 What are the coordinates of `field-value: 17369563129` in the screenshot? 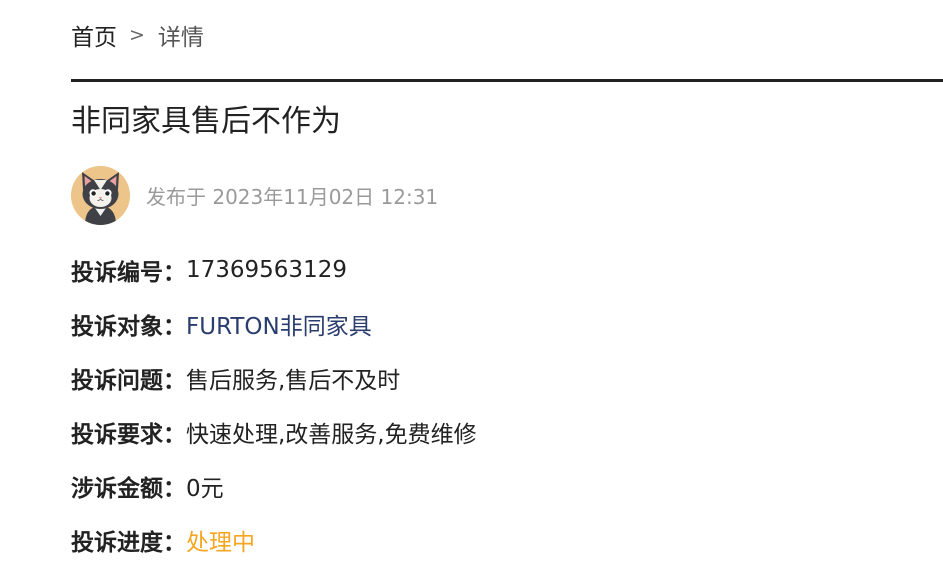 It's located at (266, 270).